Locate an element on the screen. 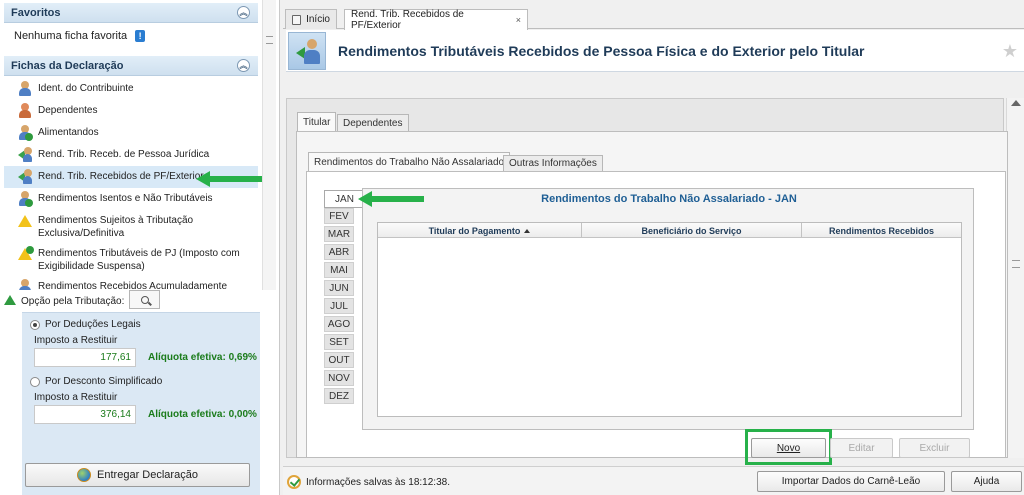 The height and width of the screenshot is (495, 1024). tab-label: Rend. Trib. Recebidos de PF/Exterior is located at coordinates (407, 20).